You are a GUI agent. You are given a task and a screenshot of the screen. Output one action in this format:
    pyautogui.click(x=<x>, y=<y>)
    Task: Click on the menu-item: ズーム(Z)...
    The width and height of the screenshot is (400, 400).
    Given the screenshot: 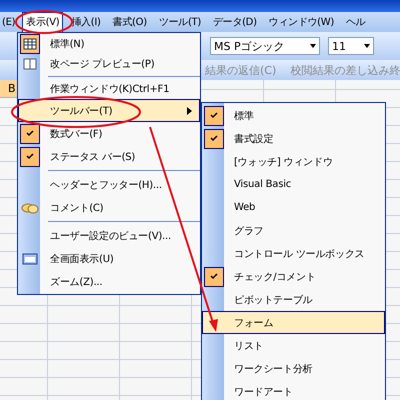 What is the action you would take?
    pyautogui.click(x=109, y=281)
    